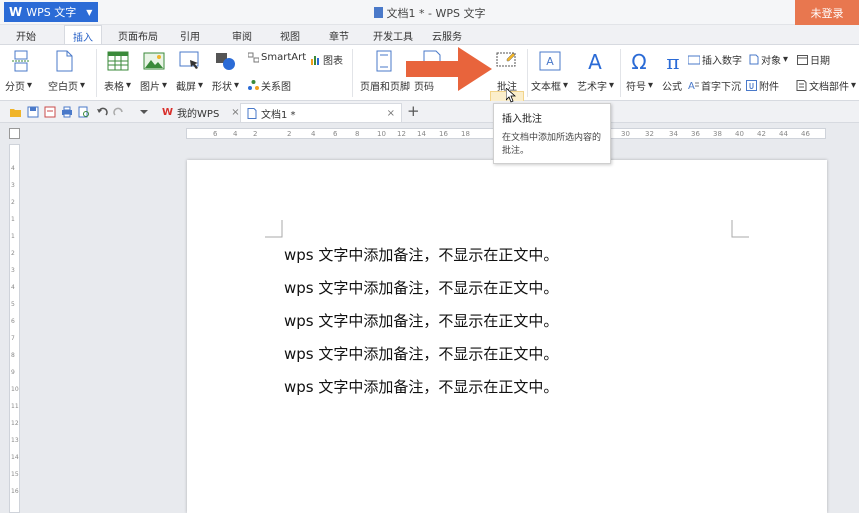 The width and height of the screenshot is (859, 513). What do you see at coordinates (21, 61) in the screenshot?
I see `page-break-icon` at bounding box center [21, 61].